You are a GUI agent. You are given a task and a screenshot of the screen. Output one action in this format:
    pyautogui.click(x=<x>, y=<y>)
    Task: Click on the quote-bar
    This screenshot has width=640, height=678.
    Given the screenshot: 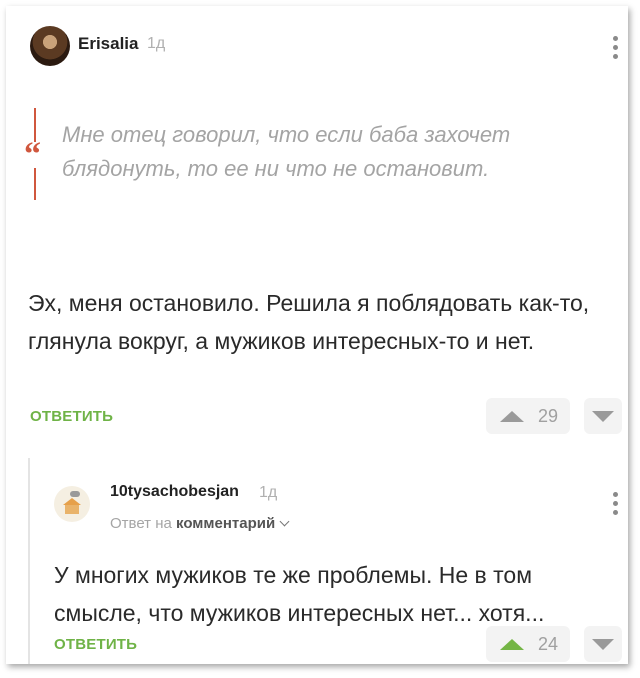 What is the action you would take?
    pyautogui.click(x=35, y=184)
    